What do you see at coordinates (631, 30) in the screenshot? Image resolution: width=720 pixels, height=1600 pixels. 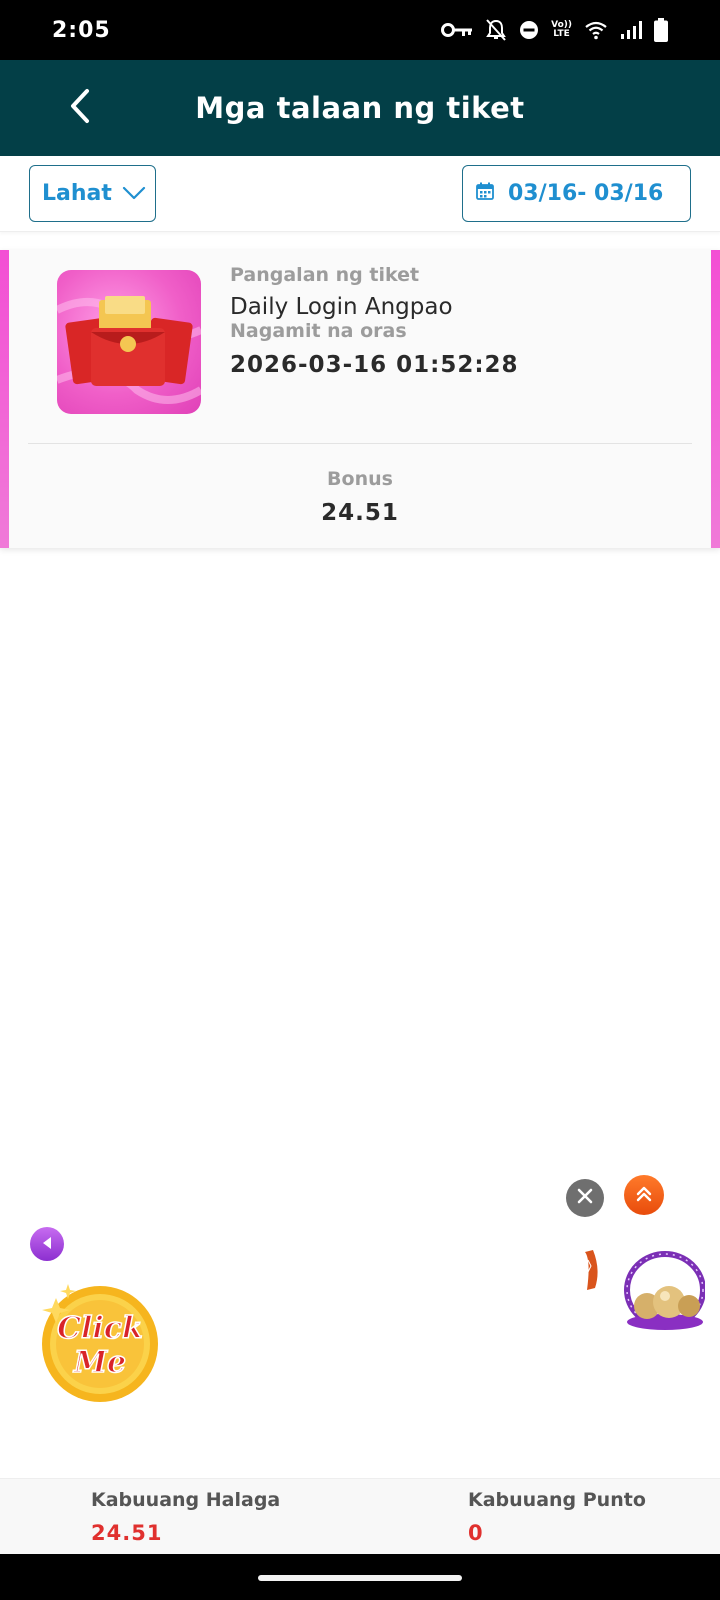 I see `signal-icon` at bounding box center [631, 30].